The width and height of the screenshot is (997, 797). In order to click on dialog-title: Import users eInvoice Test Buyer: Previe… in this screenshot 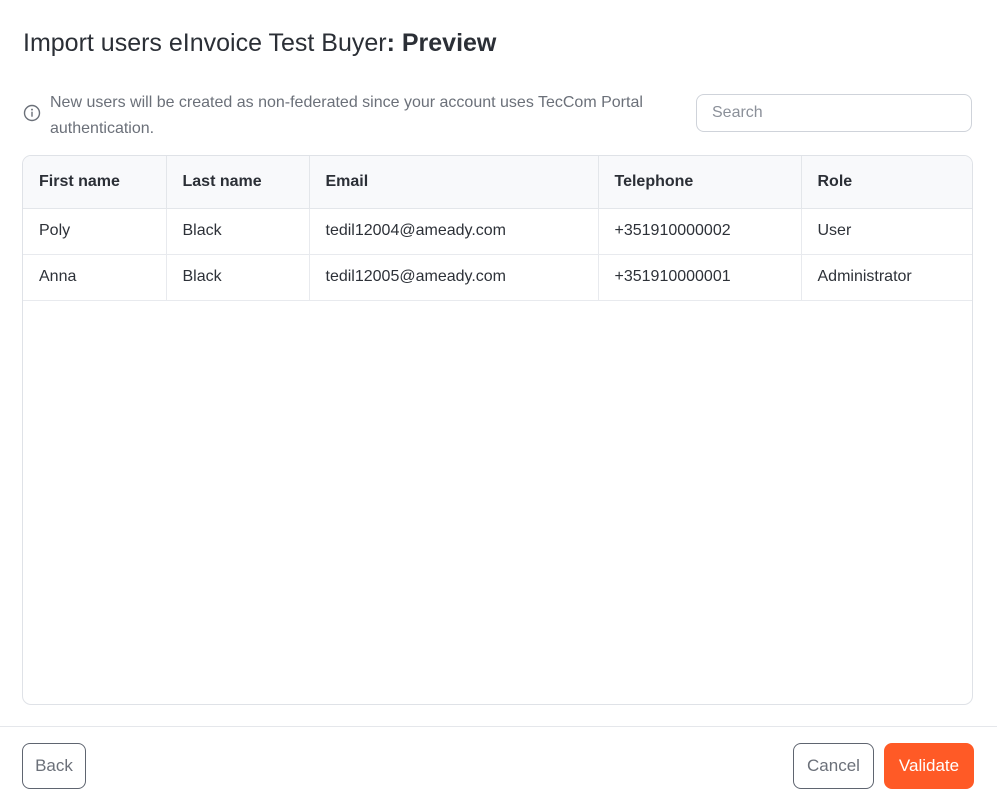, I will do `click(259, 43)`.